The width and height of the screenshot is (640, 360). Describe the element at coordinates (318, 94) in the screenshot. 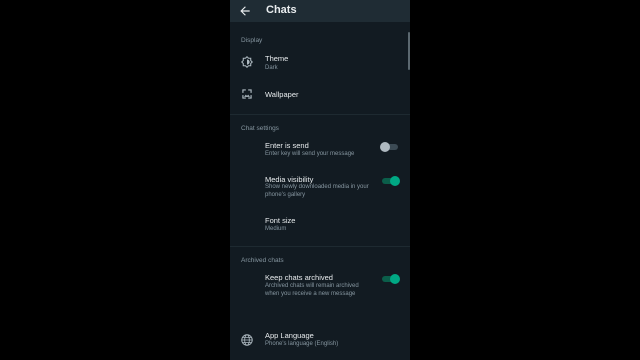

I see `wallpaper-setting: Wallpaper` at that location.